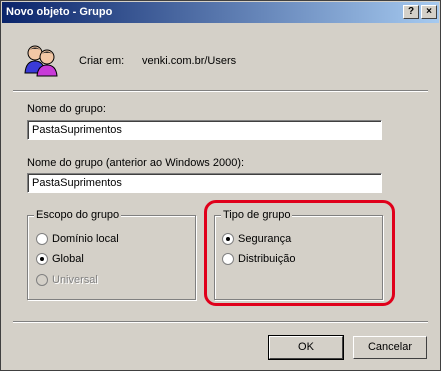  I want to click on radio-domain-local, so click(42, 239).